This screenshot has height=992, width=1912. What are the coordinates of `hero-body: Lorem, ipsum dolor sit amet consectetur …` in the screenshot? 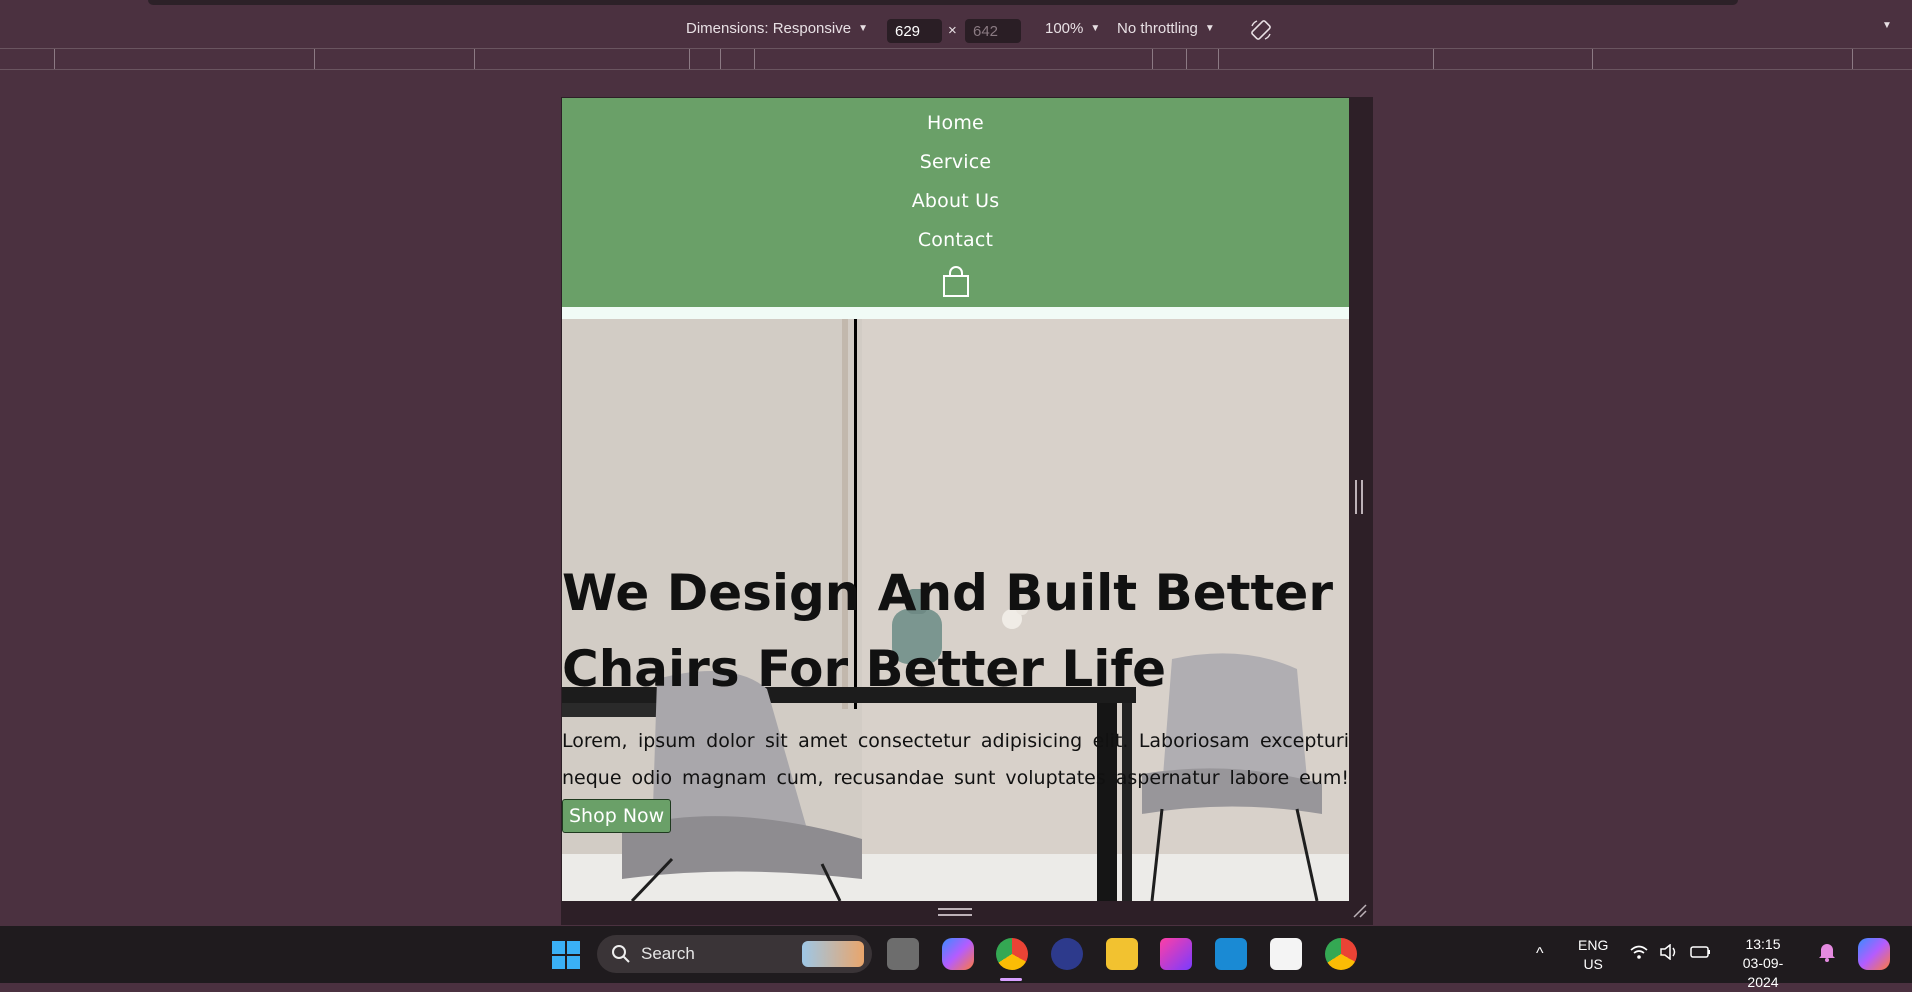 It's located at (955, 759).